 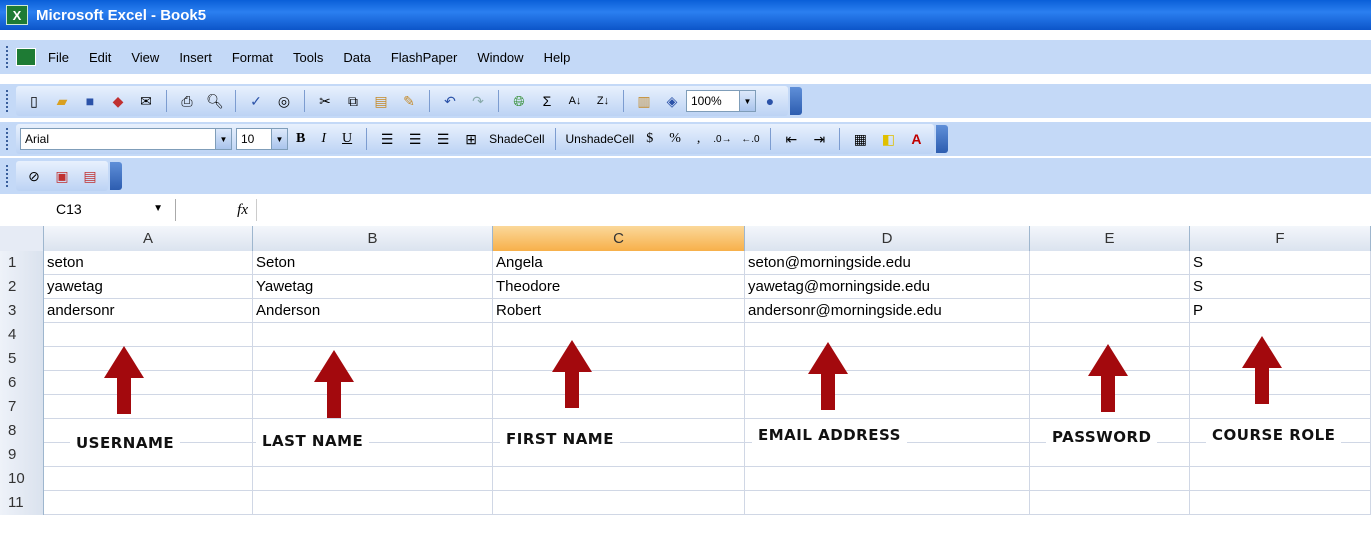 What do you see at coordinates (649, 139) in the screenshot?
I see `currency-button: $` at bounding box center [649, 139].